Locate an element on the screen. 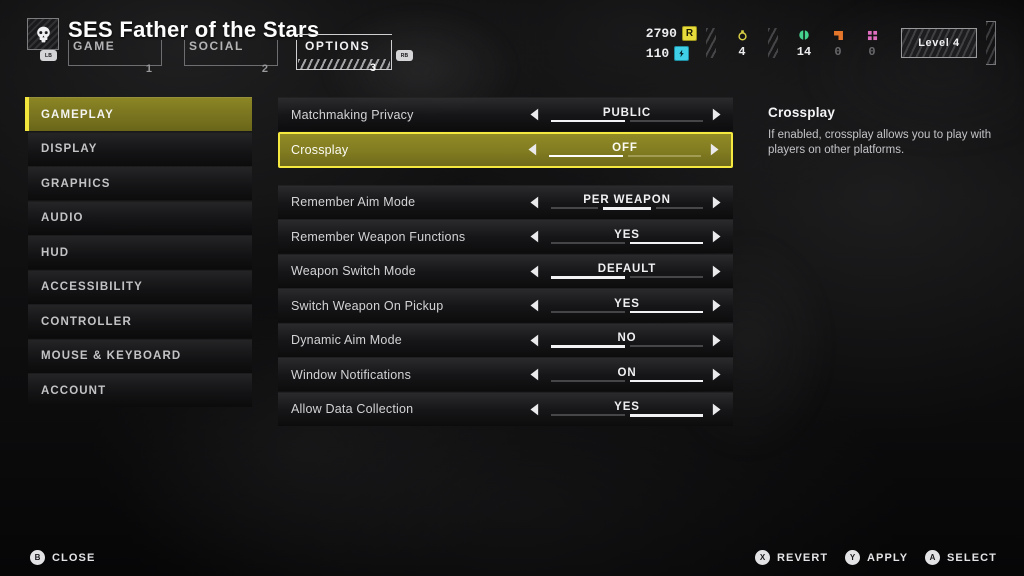 The height and width of the screenshot is (576, 1024). setting-row: Remember Aim Mode PER WEAPON is located at coordinates (505, 201).